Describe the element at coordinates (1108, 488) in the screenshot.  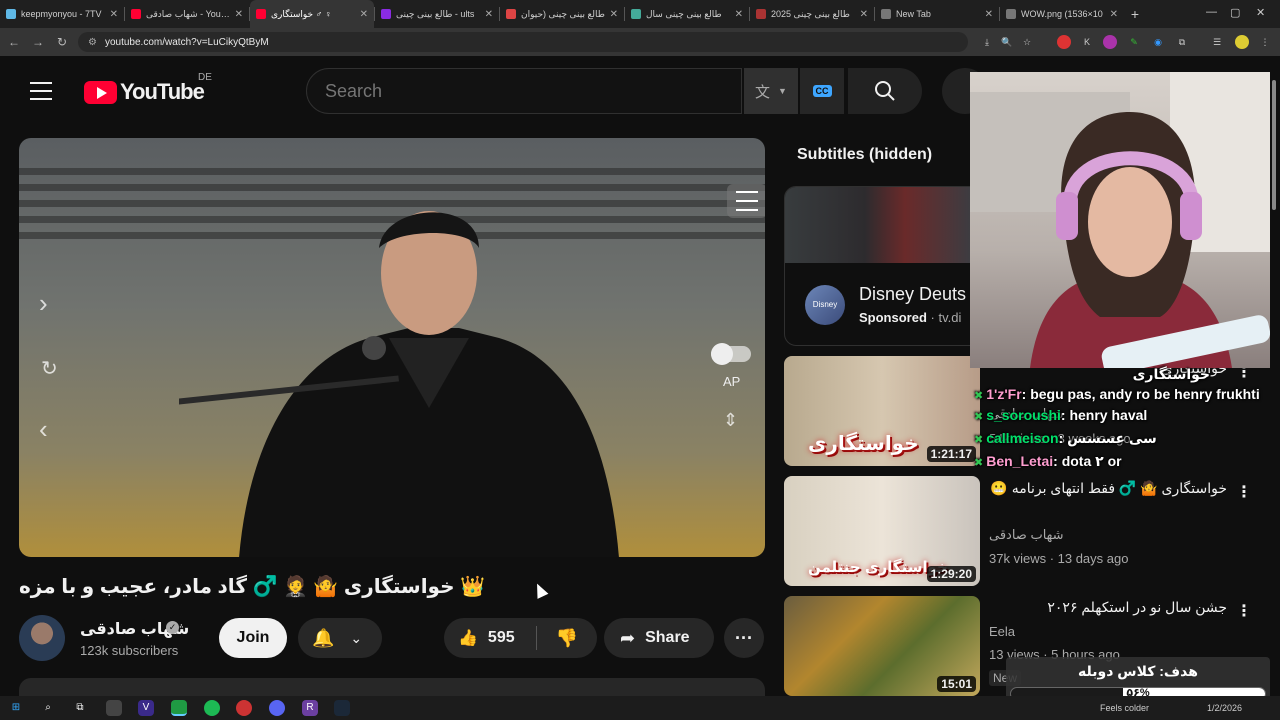
I see `recommendation-title: خواستگاری 🤷 ♂️ فقط انتهای برنامه 😬` at that location.